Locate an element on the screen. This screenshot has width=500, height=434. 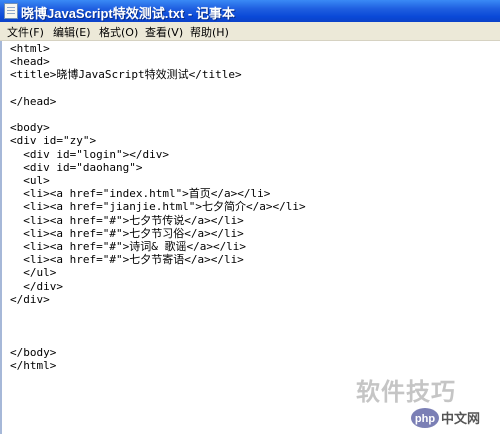
php-logo: php 中文网 is located at coordinates (445, 418).